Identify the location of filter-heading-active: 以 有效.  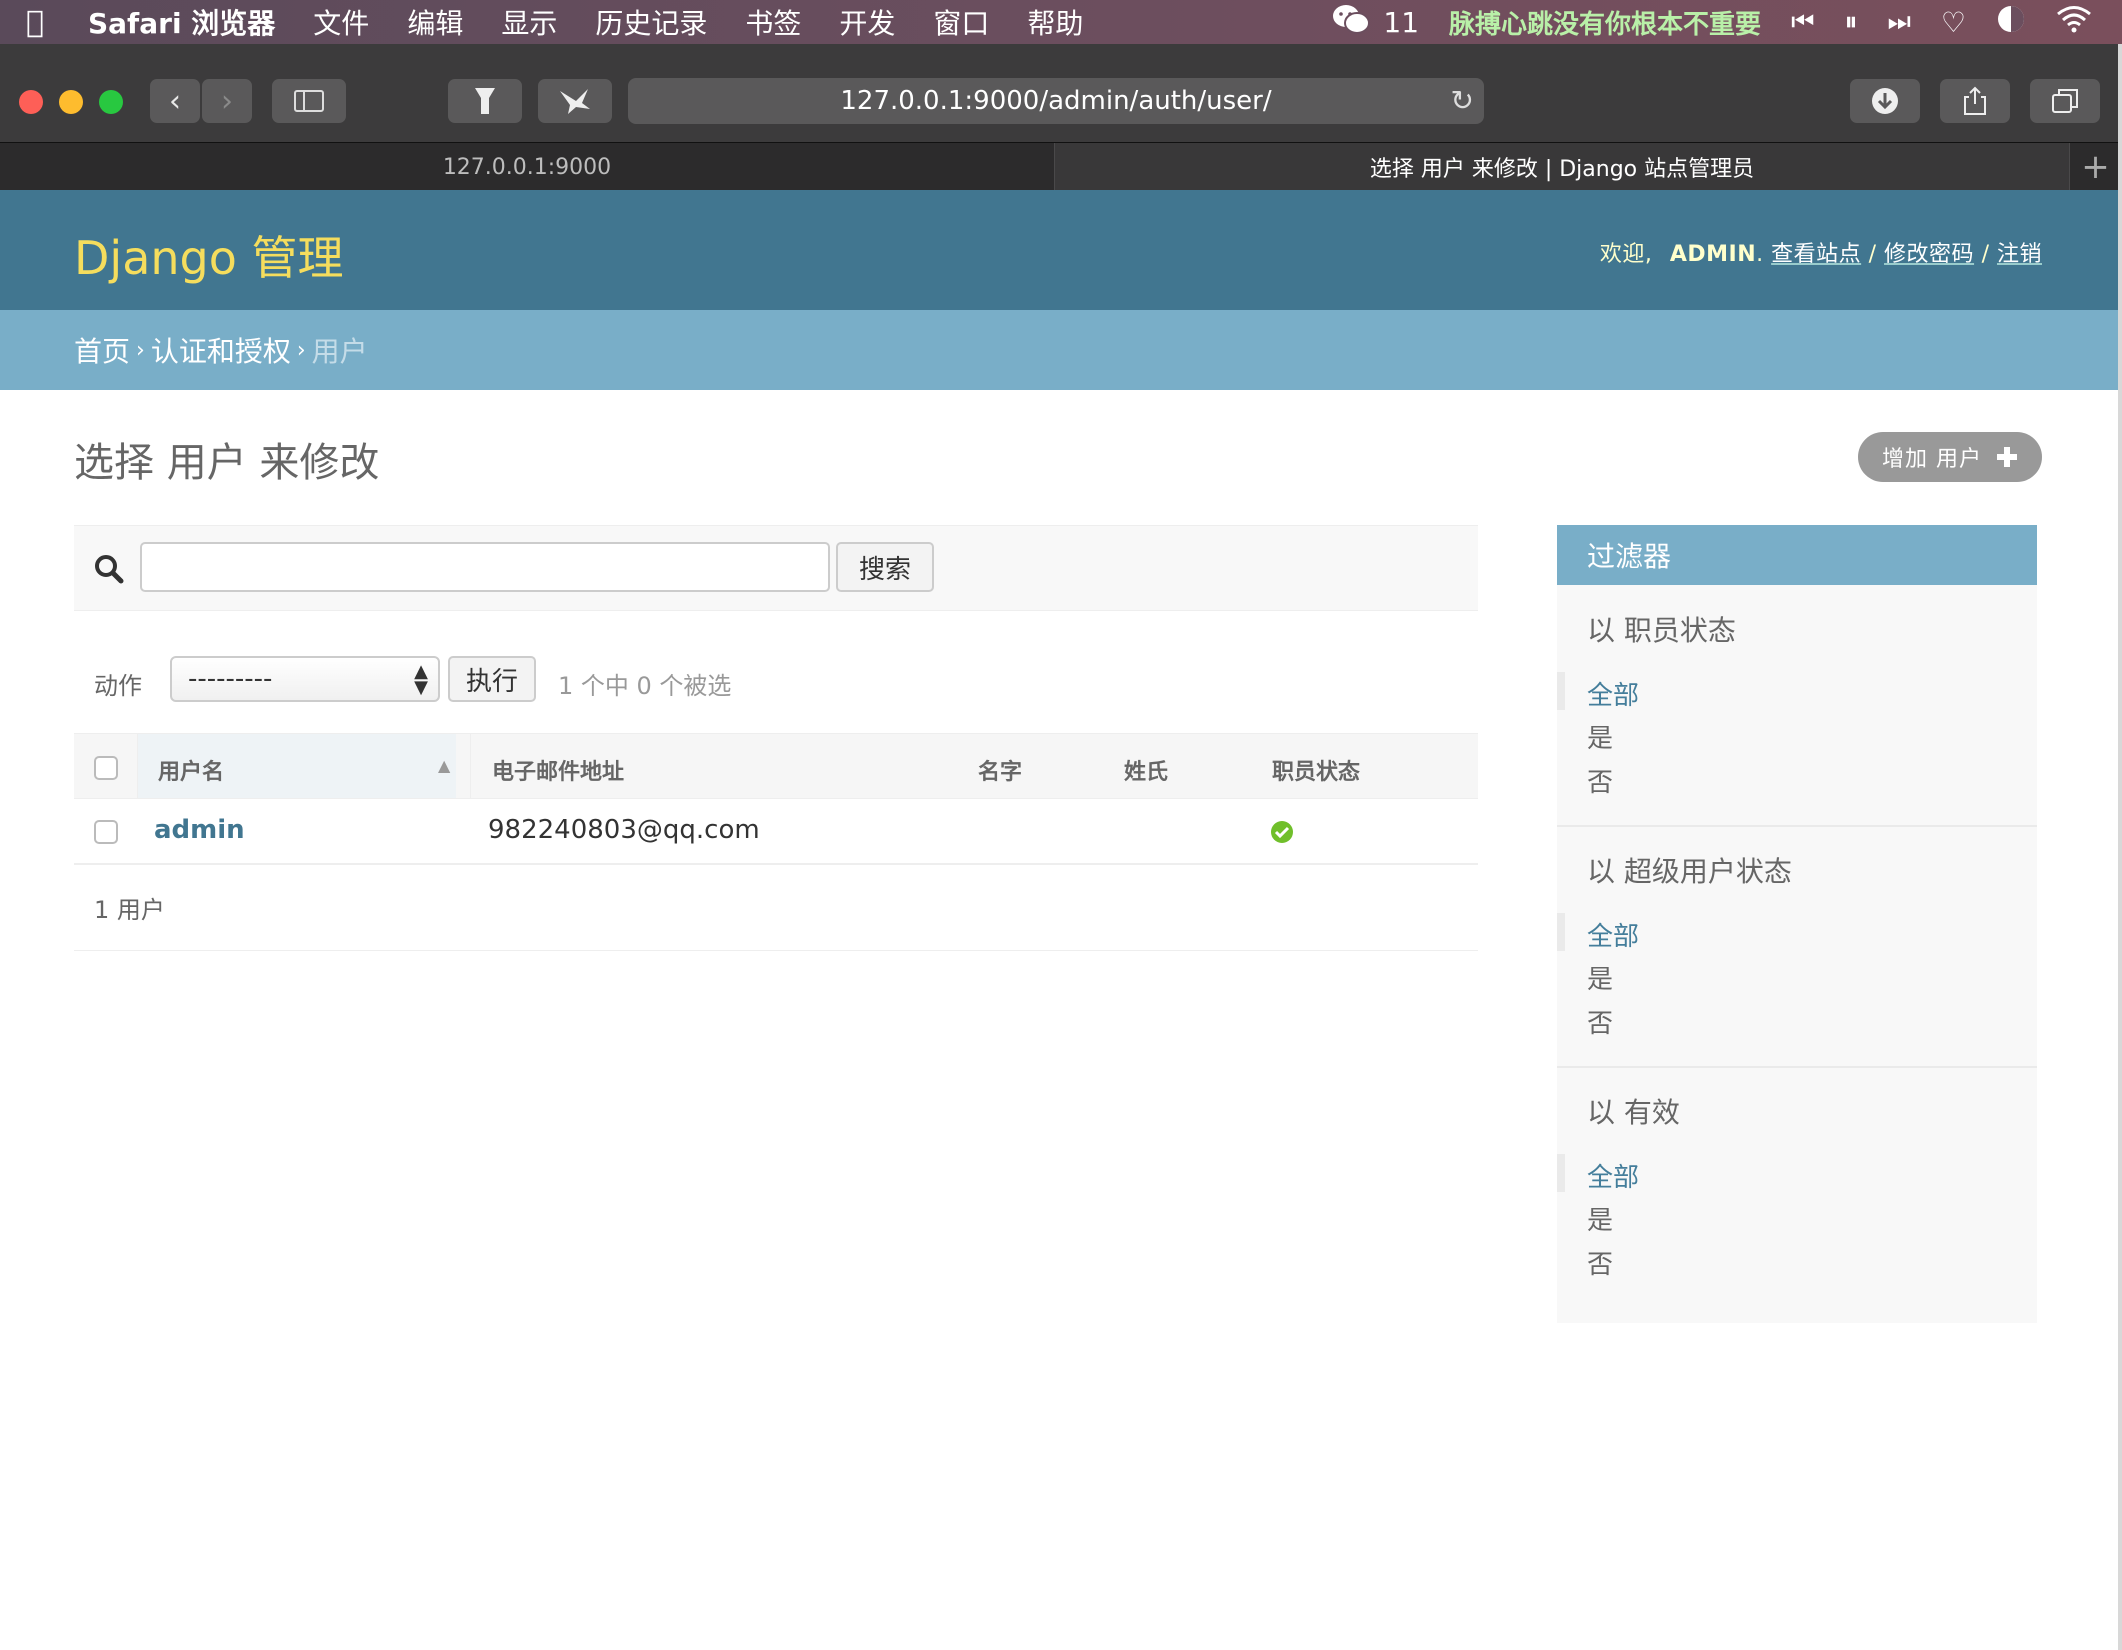
(1633, 1112).